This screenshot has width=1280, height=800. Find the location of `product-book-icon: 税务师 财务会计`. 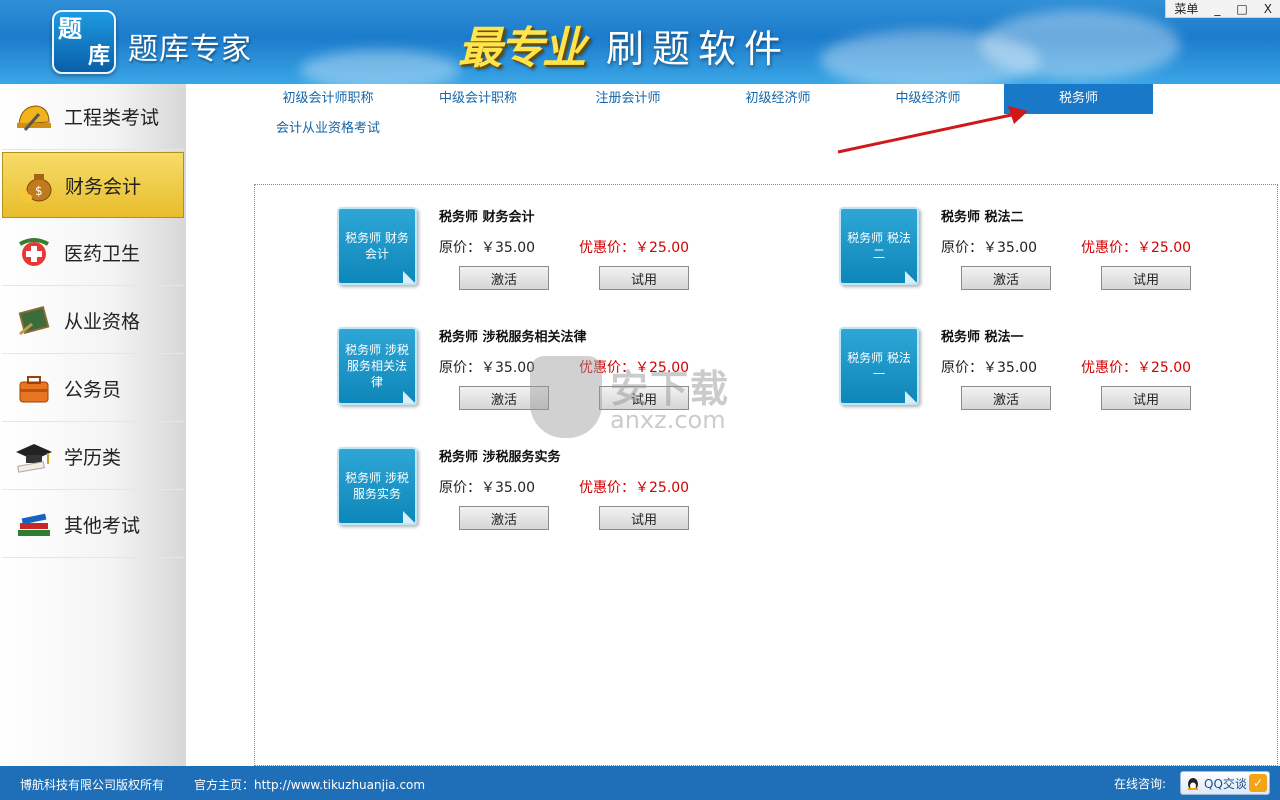

product-book-icon: 税务师 财务会计 is located at coordinates (377, 246).